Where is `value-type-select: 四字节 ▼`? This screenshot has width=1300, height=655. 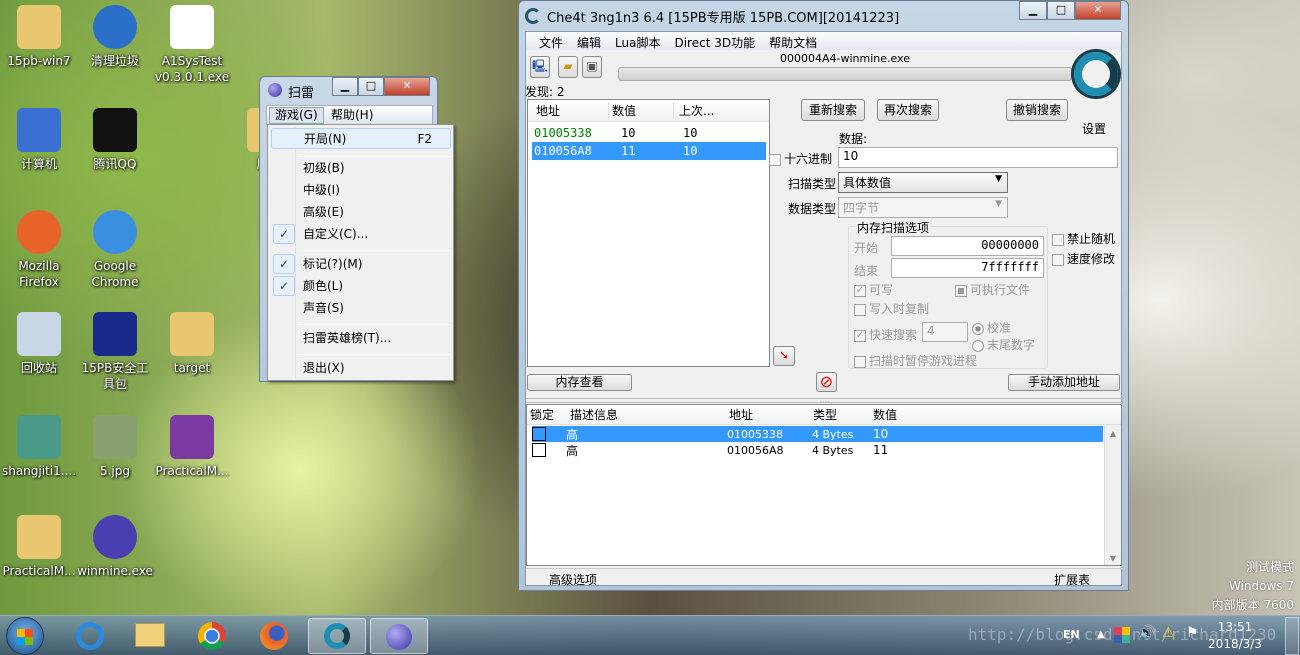
value-type-select: 四字节 ▼ is located at coordinates (923, 207).